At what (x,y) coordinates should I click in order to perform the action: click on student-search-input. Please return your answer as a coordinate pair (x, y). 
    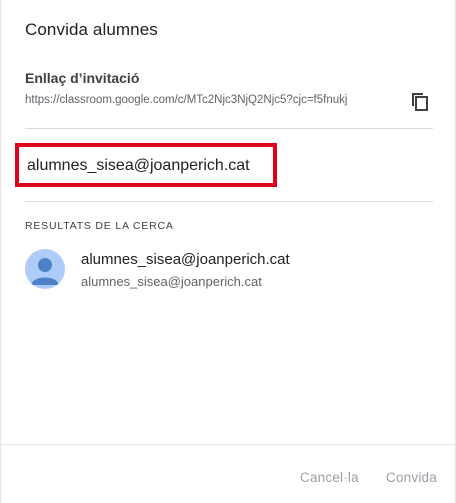
    Looking at the image, I should click on (149, 166).